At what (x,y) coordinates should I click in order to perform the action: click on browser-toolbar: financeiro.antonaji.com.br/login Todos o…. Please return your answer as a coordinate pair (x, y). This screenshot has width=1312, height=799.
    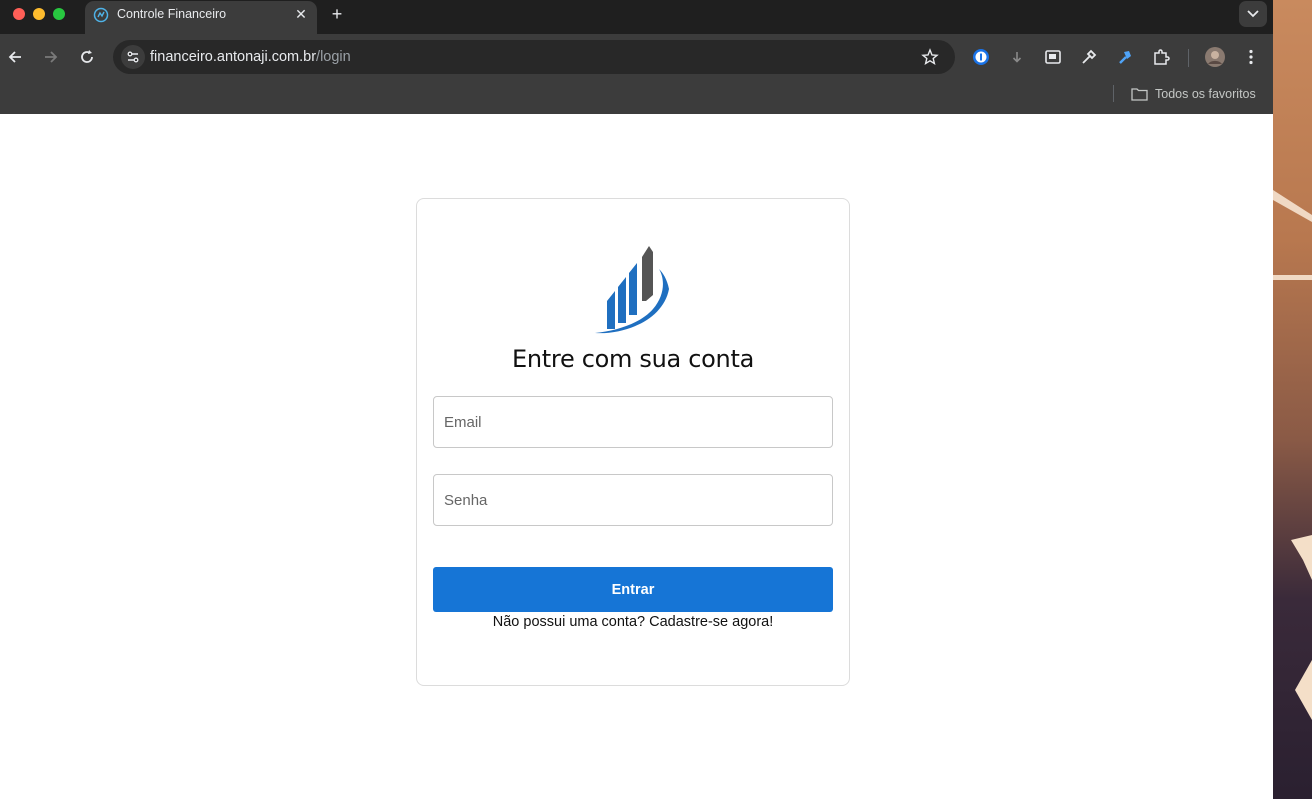
    Looking at the image, I should click on (636, 74).